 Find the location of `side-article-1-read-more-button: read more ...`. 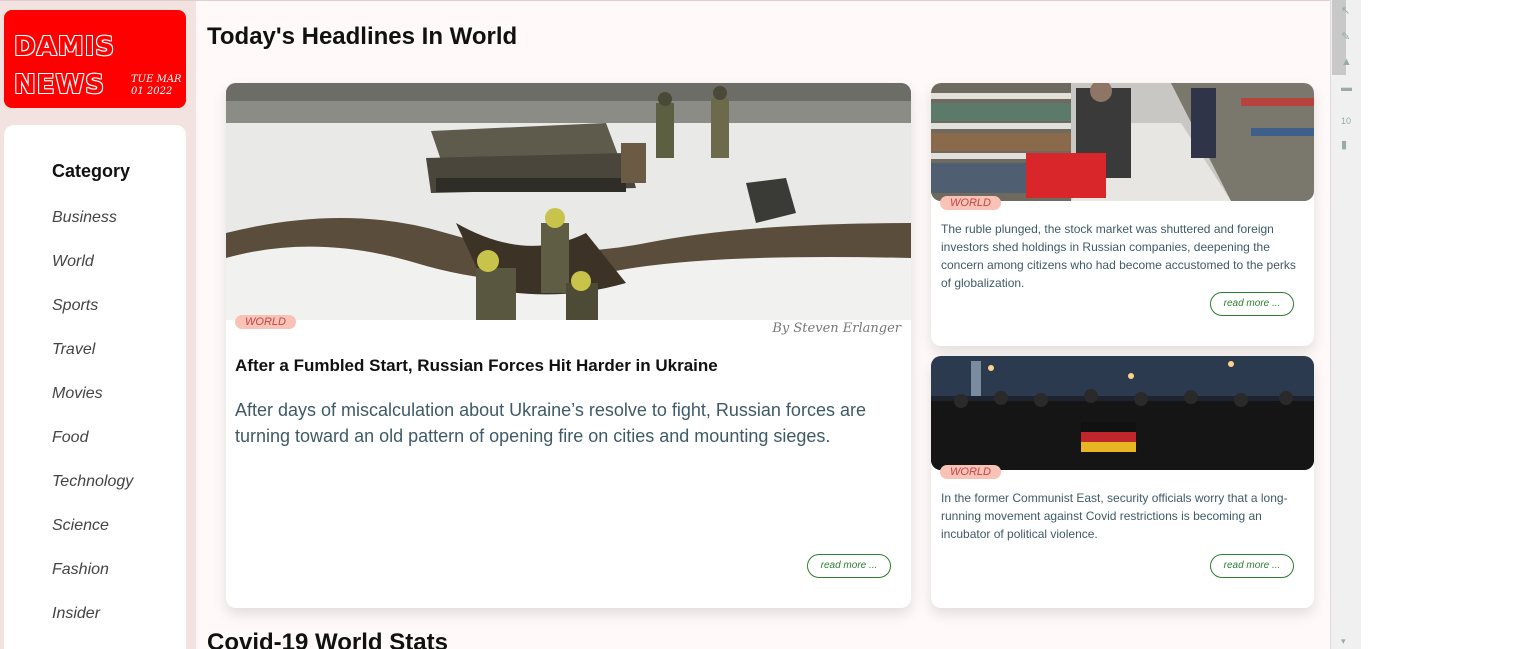

side-article-1-read-more-button: read more ... is located at coordinates (1252, 304).